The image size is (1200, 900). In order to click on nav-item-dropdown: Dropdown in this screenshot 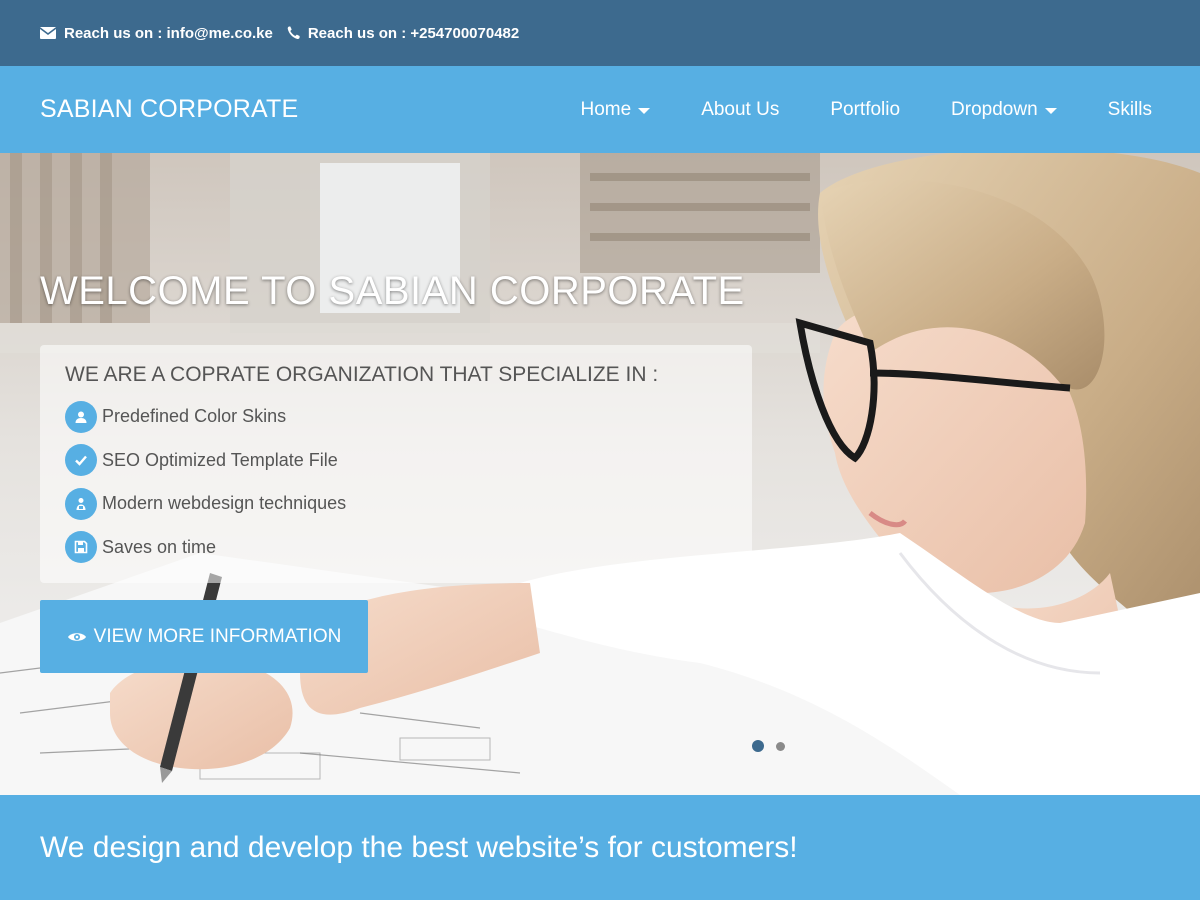, I will do `click(1004, 110)`.